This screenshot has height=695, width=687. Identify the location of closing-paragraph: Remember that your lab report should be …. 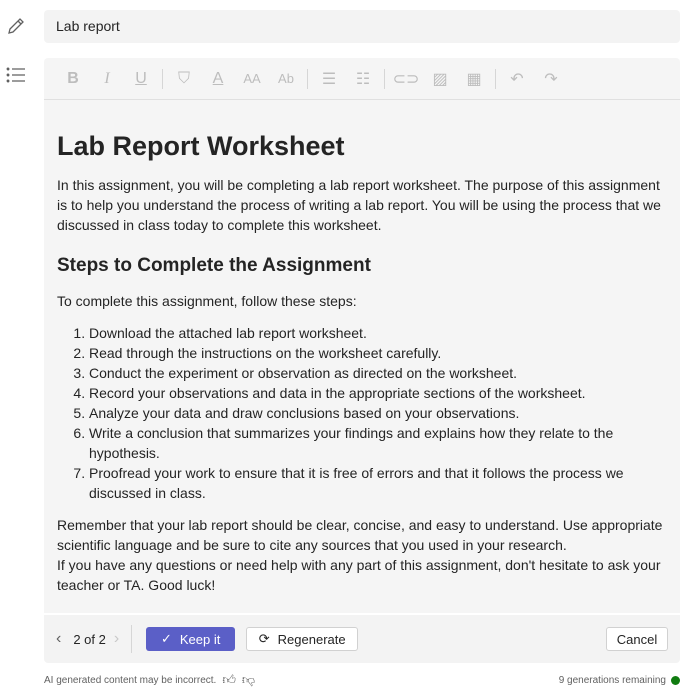
(360, 535).